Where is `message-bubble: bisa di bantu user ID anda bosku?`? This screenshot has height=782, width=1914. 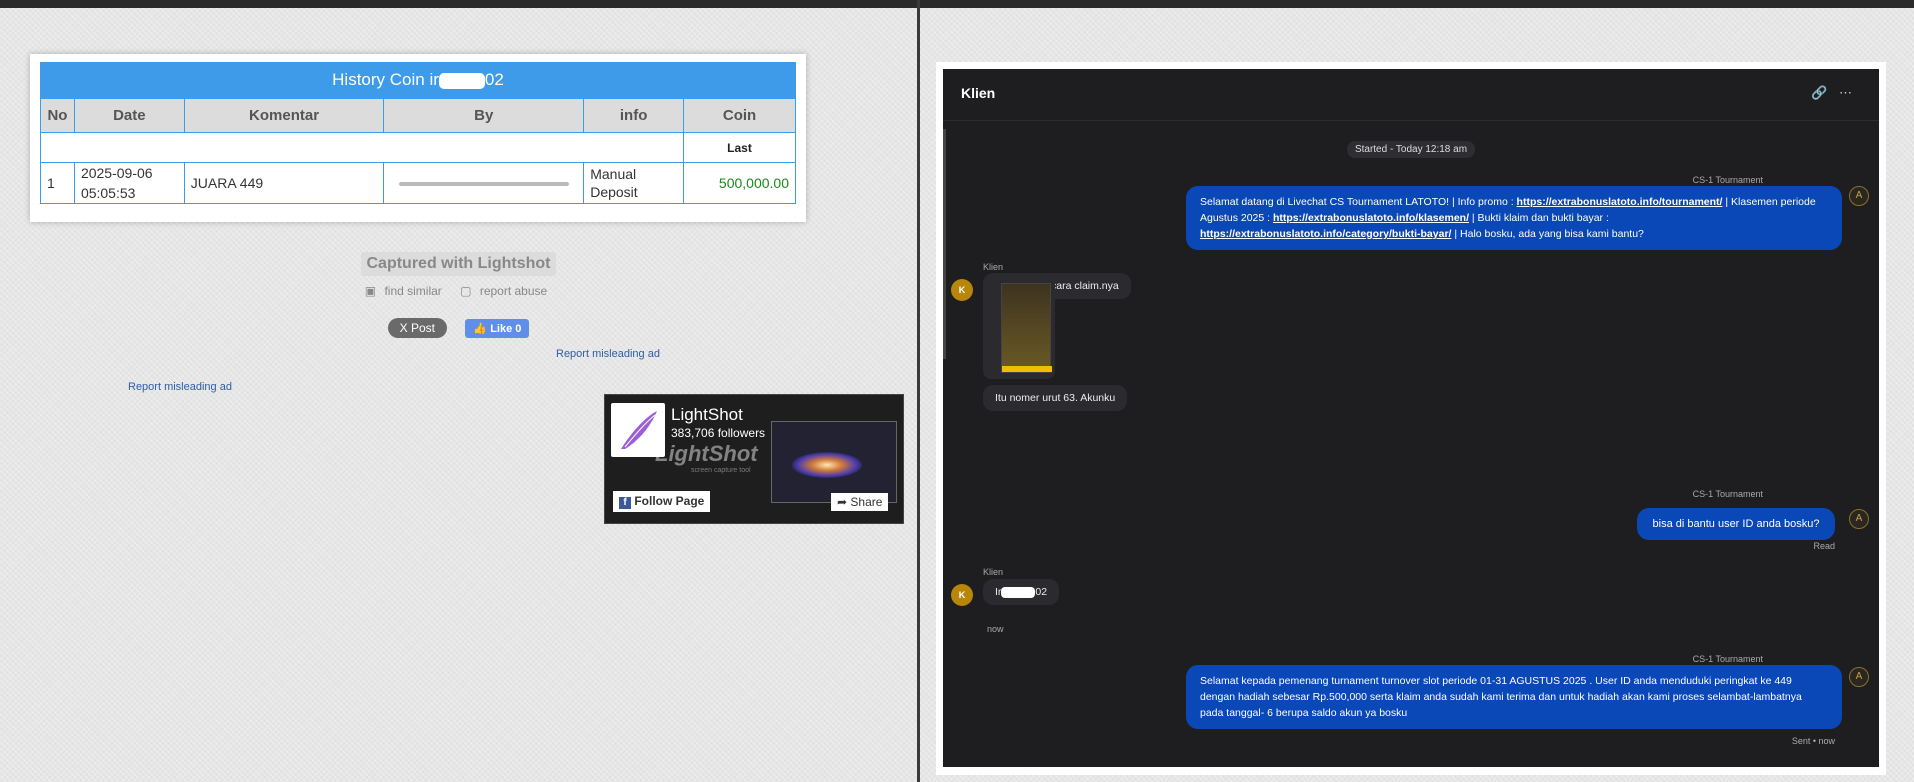 message-bubble: bisa di bantu user ID anda bosku? is located at coordinates (1736, 524).